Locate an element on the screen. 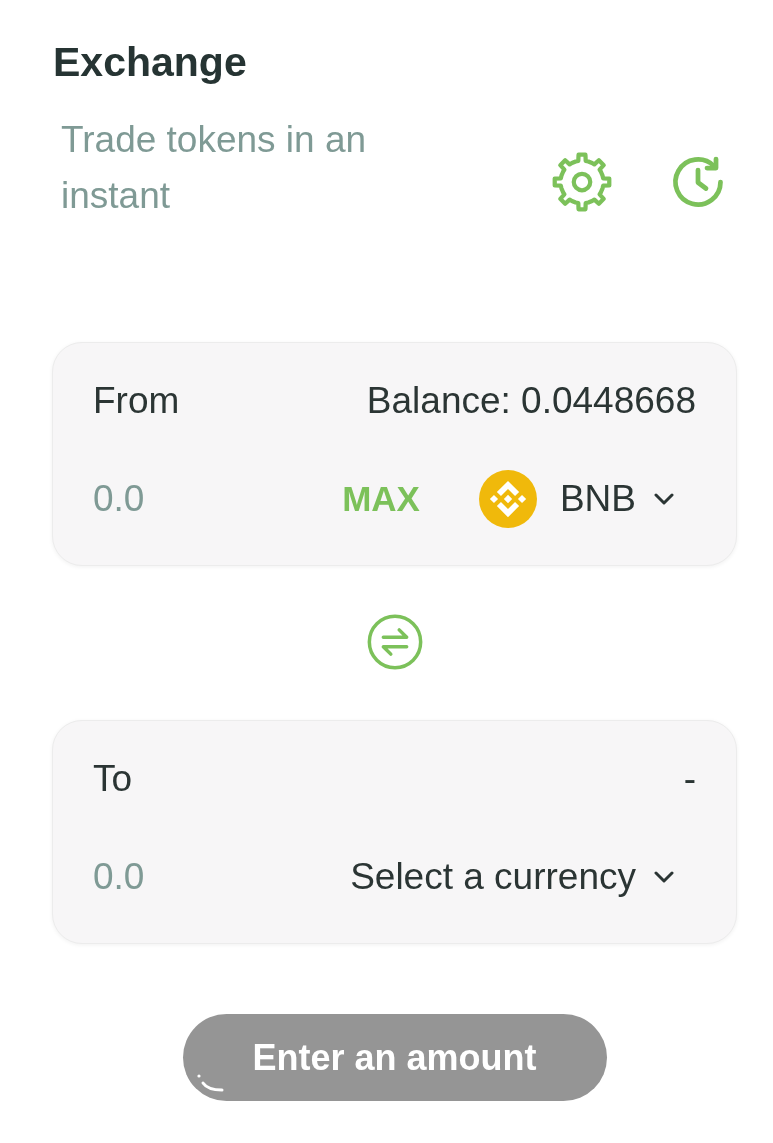  panel-label: From is located at coordinates (136, 401).